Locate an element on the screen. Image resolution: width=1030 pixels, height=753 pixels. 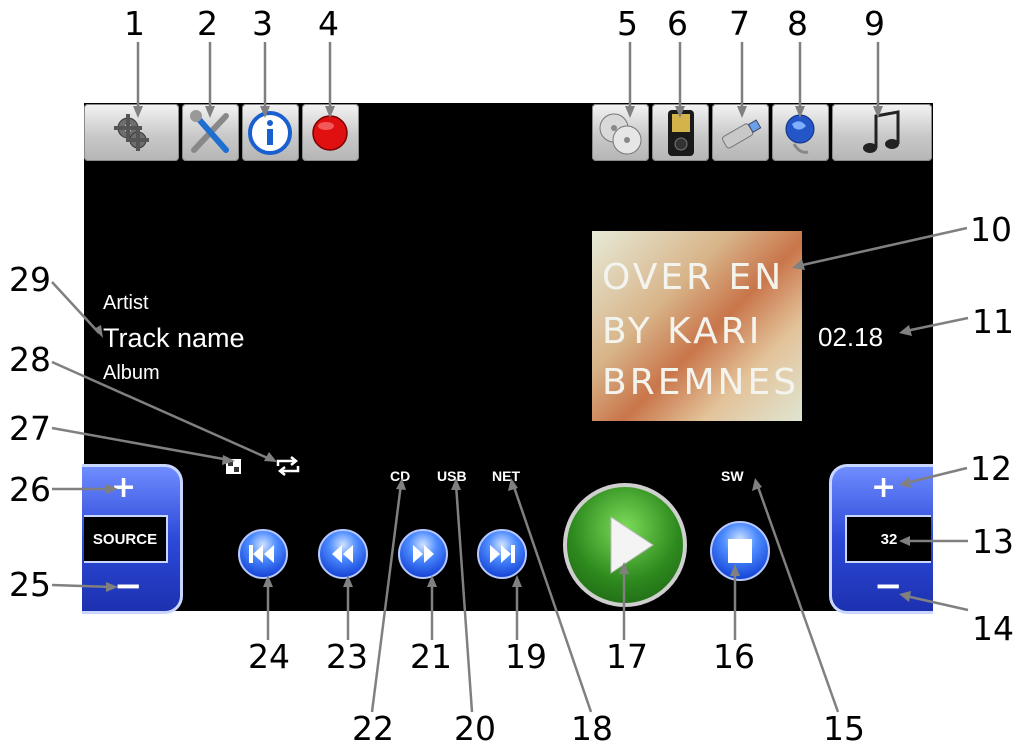
callout-14: 14 is located at coordinates (993, 628).